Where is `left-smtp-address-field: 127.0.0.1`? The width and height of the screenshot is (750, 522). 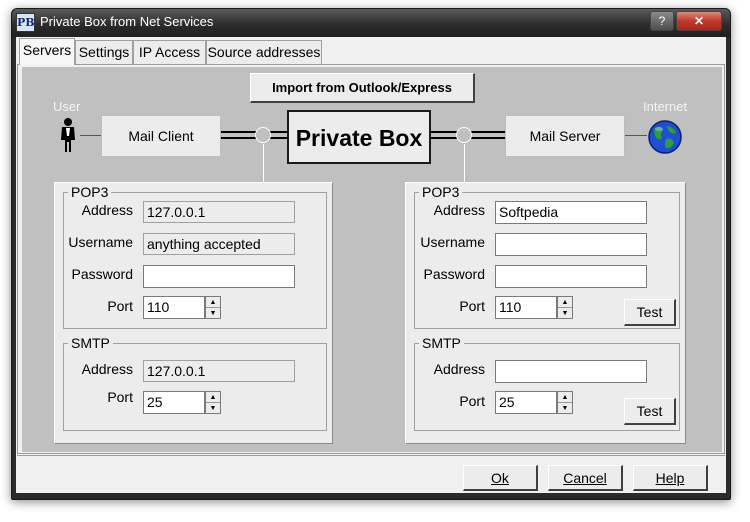 left-smtp-address-field: 127.0.0.1 is located at coordinates (219, 371).